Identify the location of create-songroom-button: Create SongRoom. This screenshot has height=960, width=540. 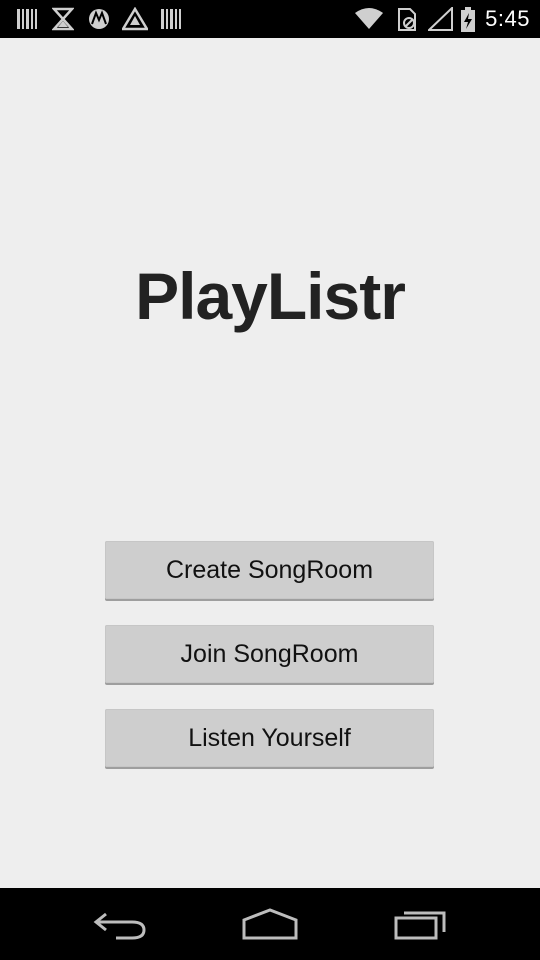
(269, 570).